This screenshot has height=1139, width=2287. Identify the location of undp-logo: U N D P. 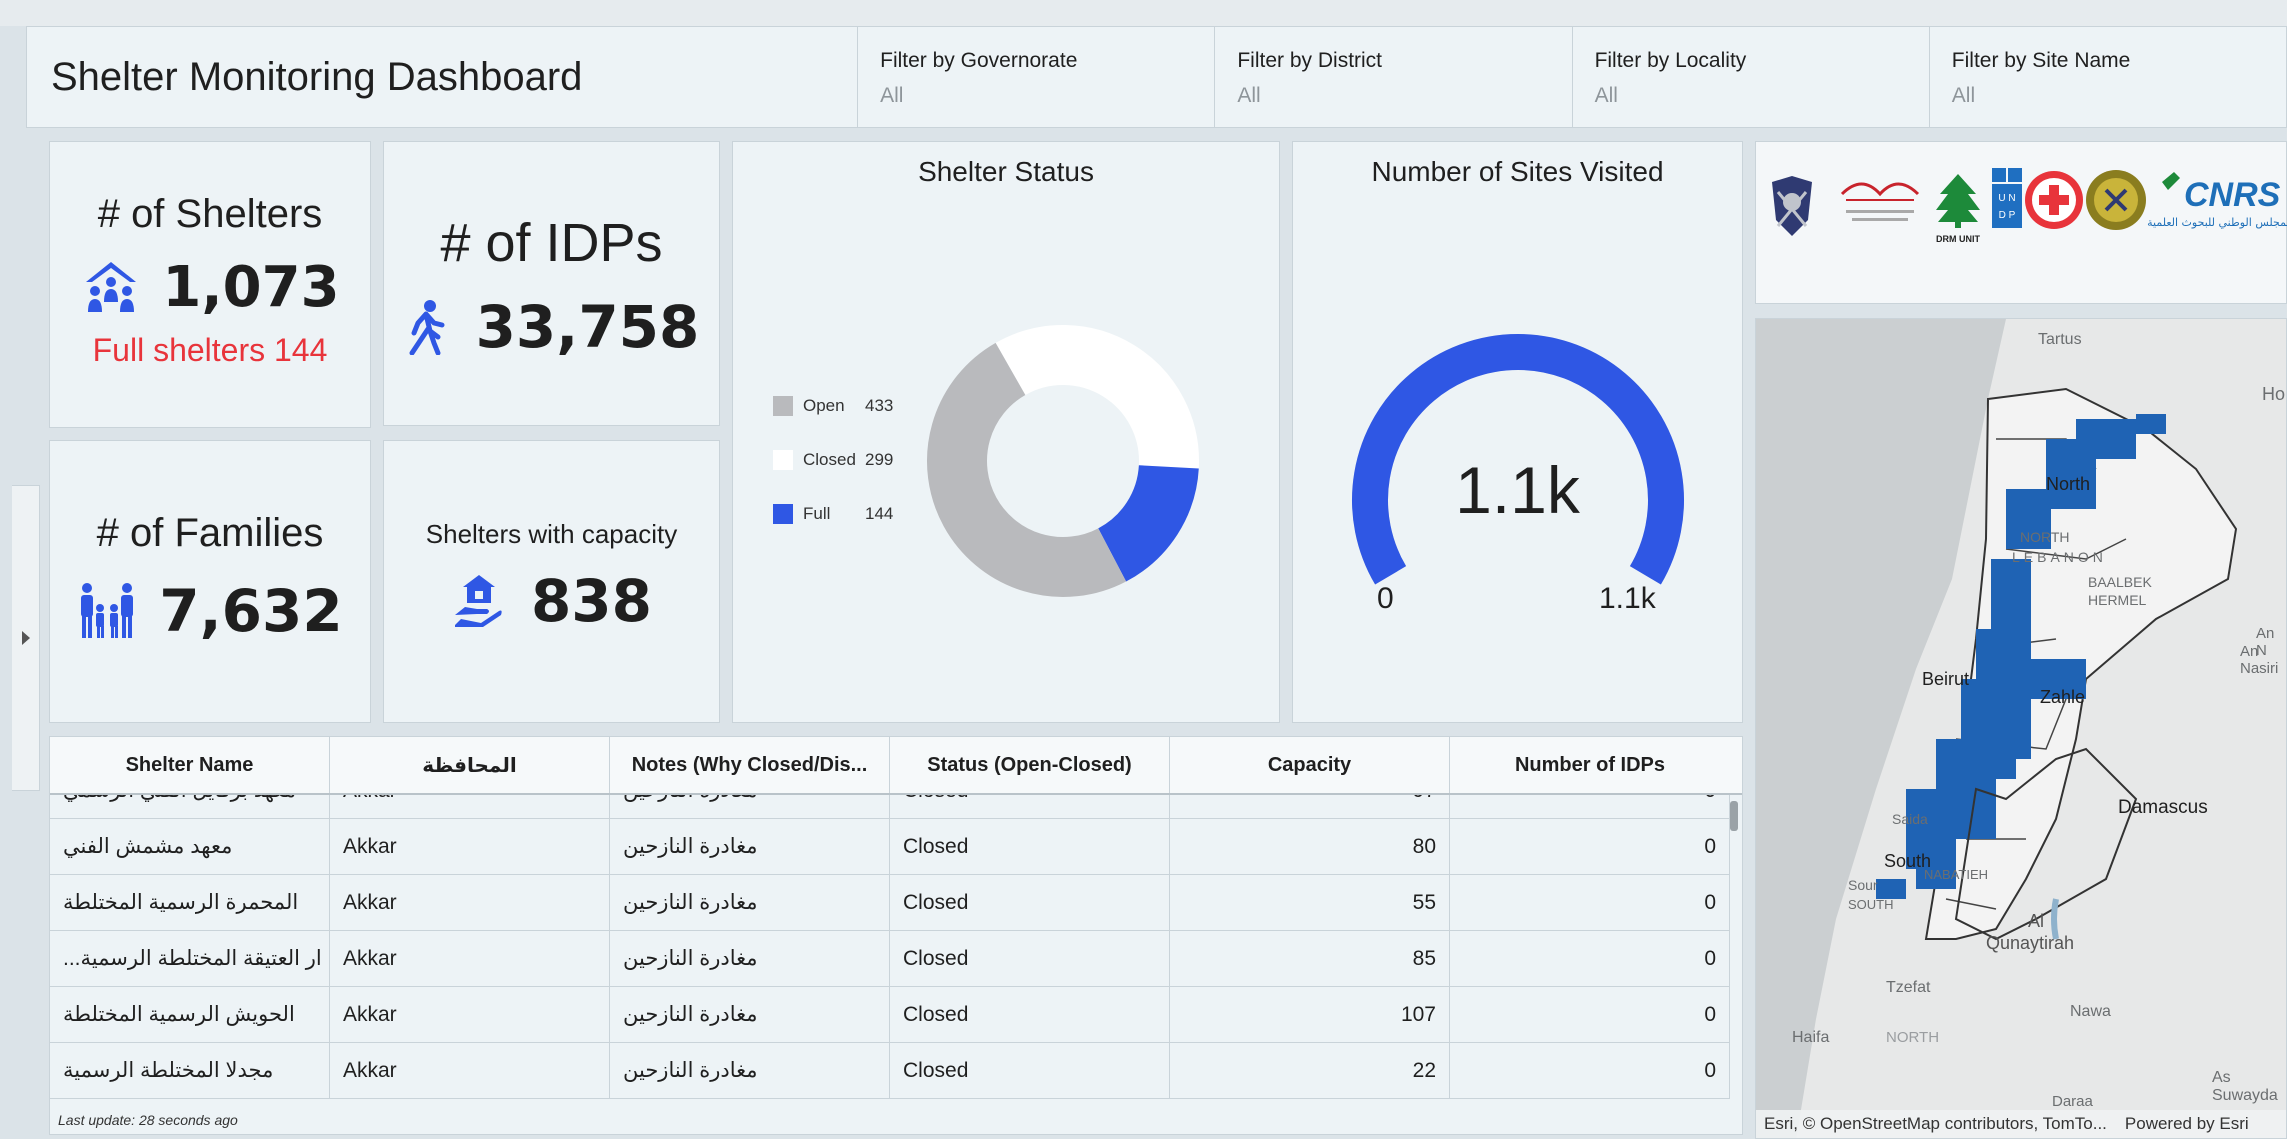
(2007, 198).